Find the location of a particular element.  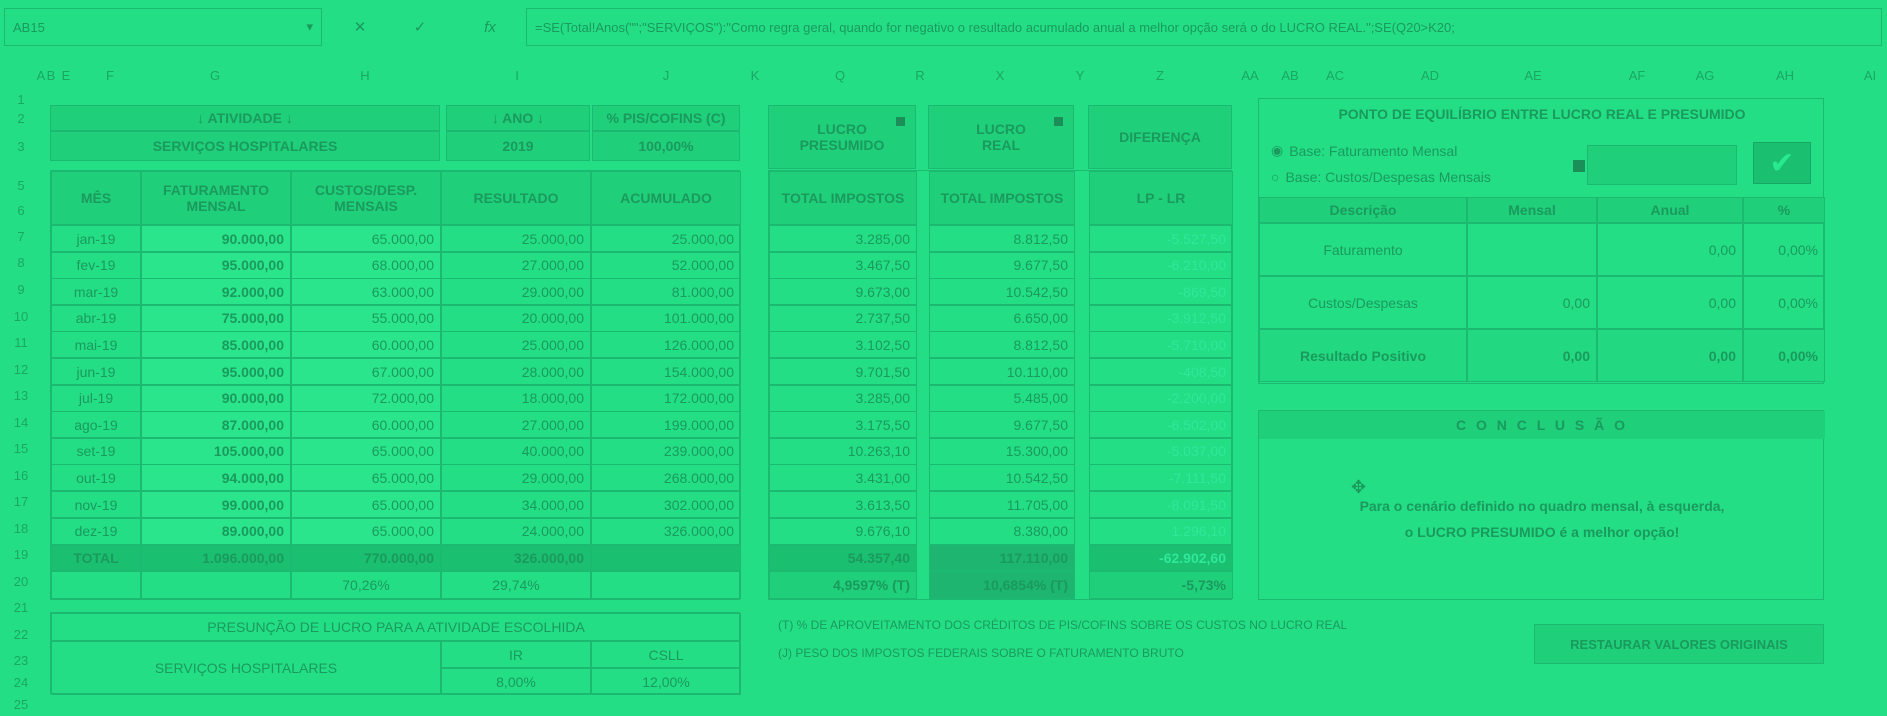

cell-resultado: 25.000,00 is located at coordinates (516, 238).